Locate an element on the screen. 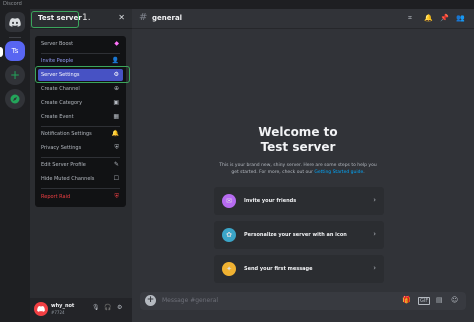 This screenshot has width=474, height=322. window-title: Discord is located at coordinates (12, 4).